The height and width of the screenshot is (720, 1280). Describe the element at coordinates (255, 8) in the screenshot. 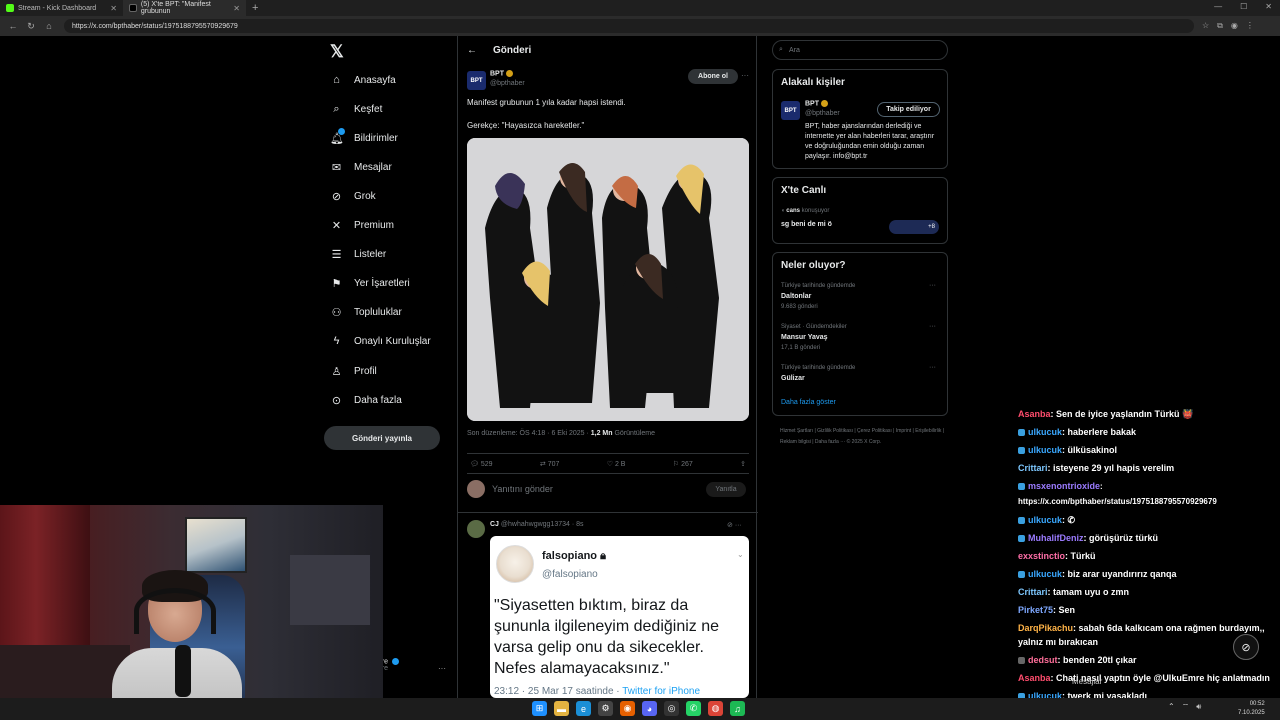

I see `new-tab-button: +` at that location.